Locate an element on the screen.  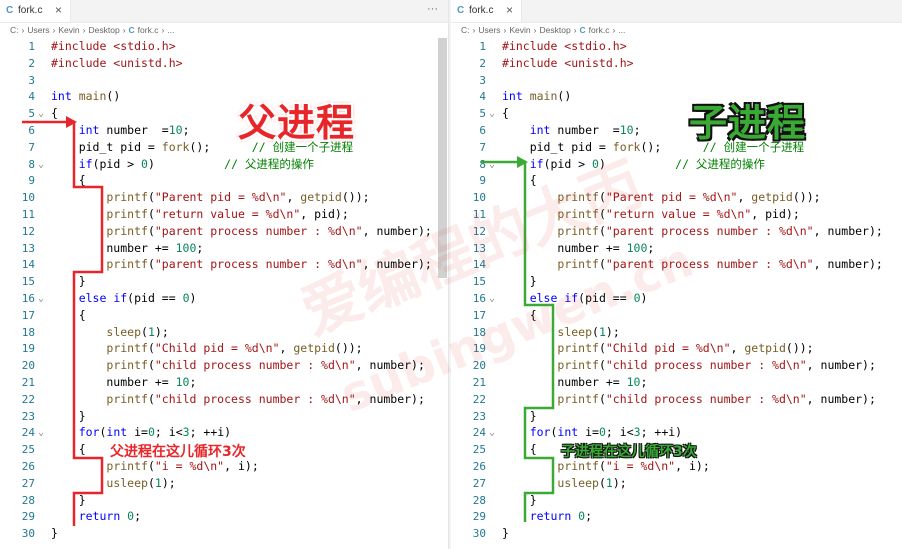
child-flow-path is located at coordinates (518, 341).